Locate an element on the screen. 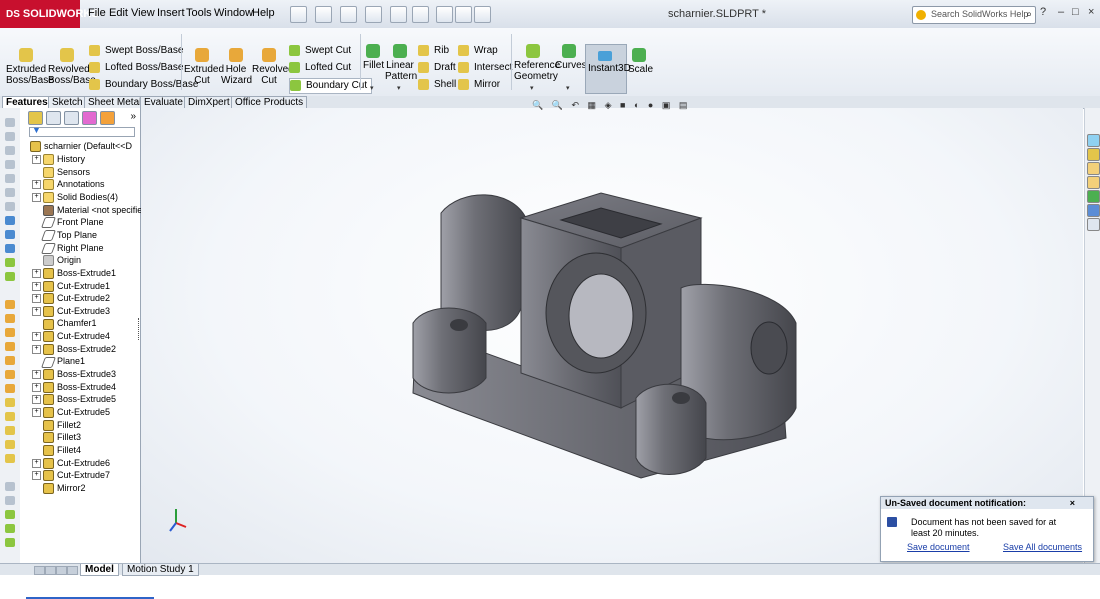  tree-item: Fillet4 is located at coordinates (56, 450).